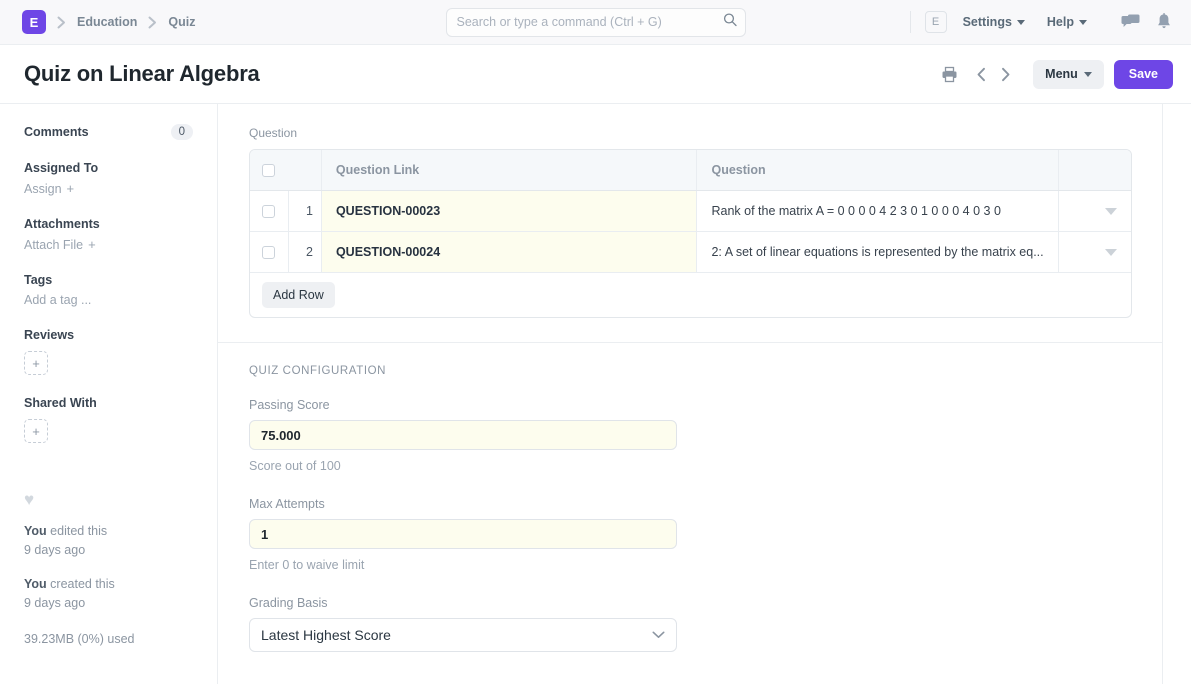 This screenshot has width=1191, height=684. What do you see at coordinates (35, 583) in the screenshot?
I see `activity-created-actor: You` at bounding box center [35, 583].